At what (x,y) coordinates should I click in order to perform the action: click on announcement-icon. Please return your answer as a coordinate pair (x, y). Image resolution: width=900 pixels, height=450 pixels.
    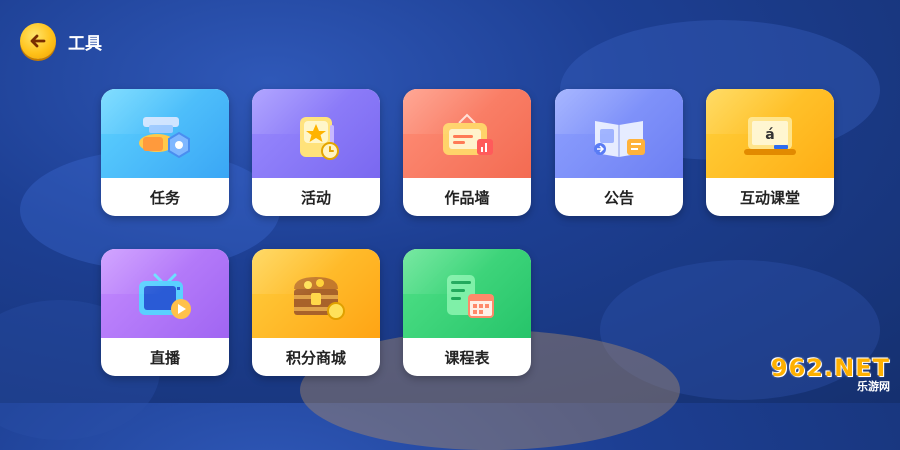
    Looking at the image, I should click on (619, 139).